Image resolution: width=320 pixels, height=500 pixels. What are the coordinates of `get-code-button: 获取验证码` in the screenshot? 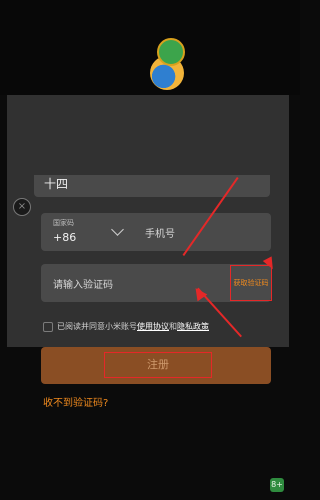 It's located at (251, 283).